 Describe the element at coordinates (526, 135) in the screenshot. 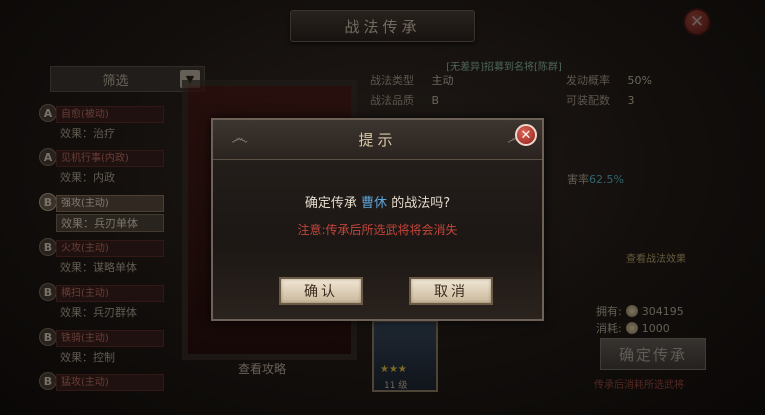

I see `dialog-close-icon: ✕` at that location.